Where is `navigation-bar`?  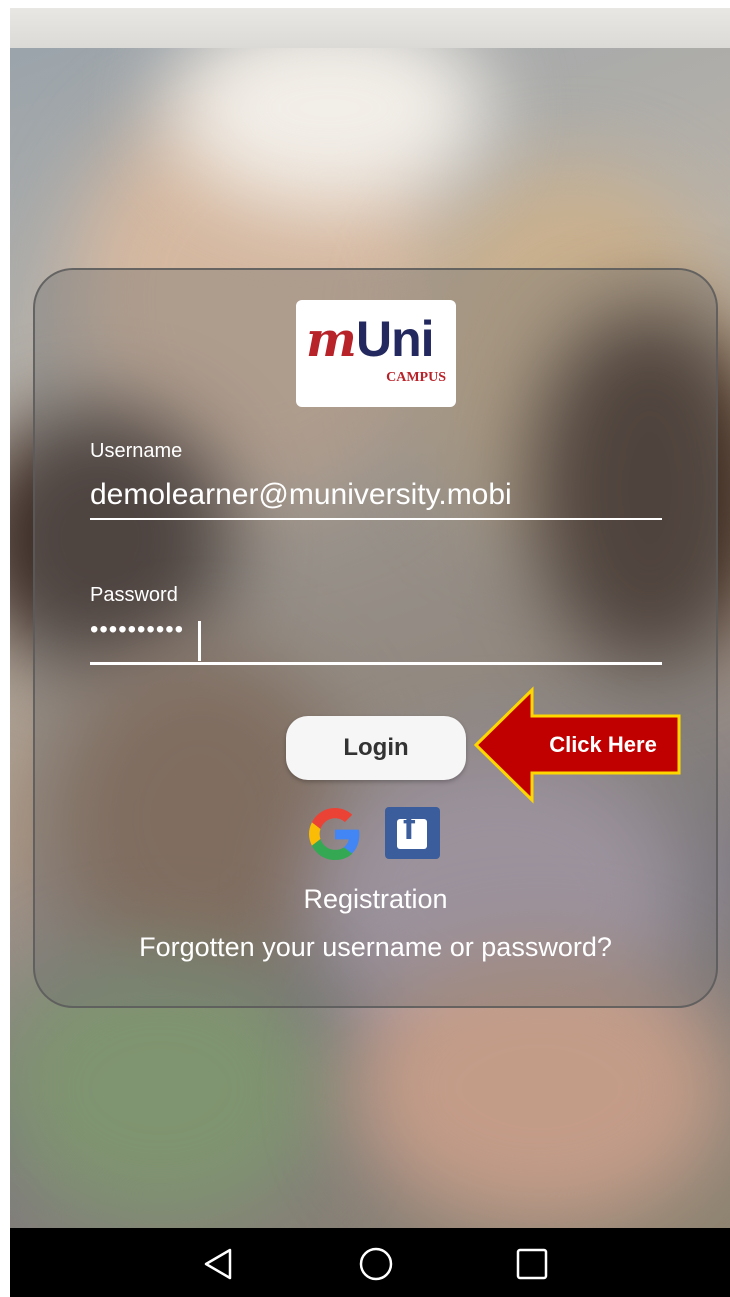
navigation-bar is located at coordinates (370, 1262).